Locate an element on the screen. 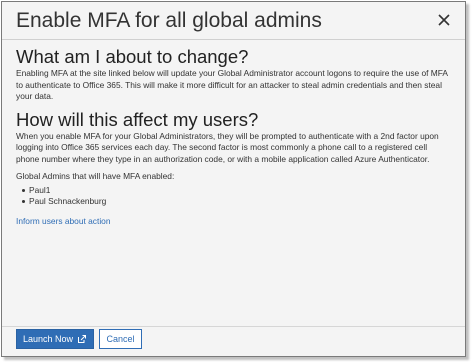 The width and height of the screenshot is (474, 362). close-icon is located at coordinates (444, 22).